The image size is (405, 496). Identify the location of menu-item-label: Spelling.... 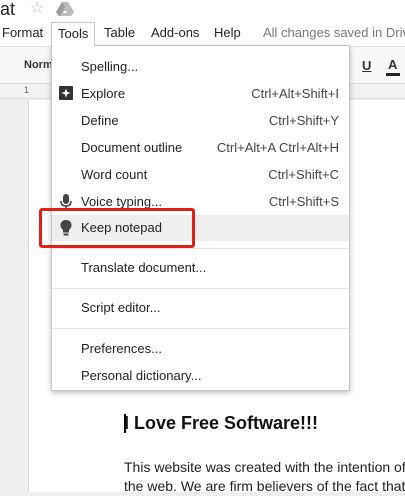
(110, 66).